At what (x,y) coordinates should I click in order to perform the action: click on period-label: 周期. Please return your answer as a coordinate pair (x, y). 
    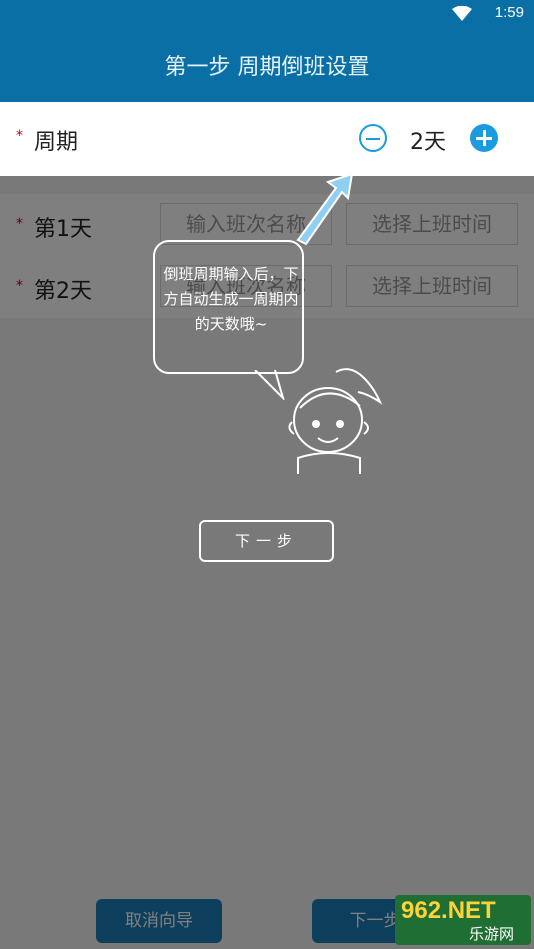
    Looking at the image, I should click on (56, 142).